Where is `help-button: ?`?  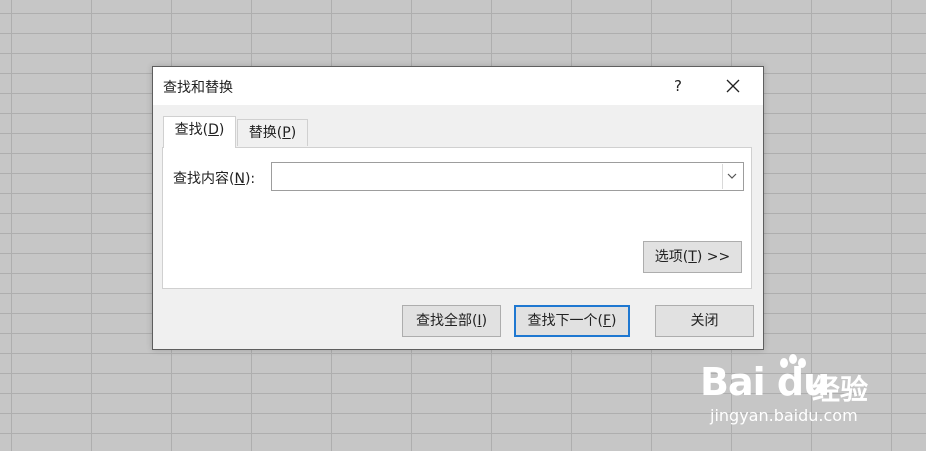 help-button: ? is located at coordinates (678, 86).